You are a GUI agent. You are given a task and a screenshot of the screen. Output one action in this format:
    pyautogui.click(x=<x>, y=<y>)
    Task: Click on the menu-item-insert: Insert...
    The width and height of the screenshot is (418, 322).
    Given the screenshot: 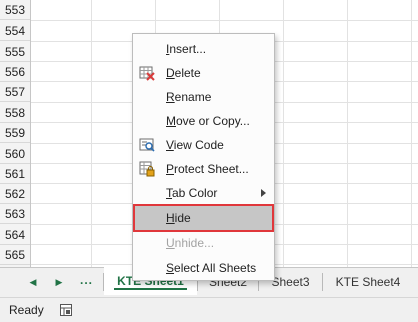 What is the action you would take?
    pyautogui.click(x=203, y=49)
    